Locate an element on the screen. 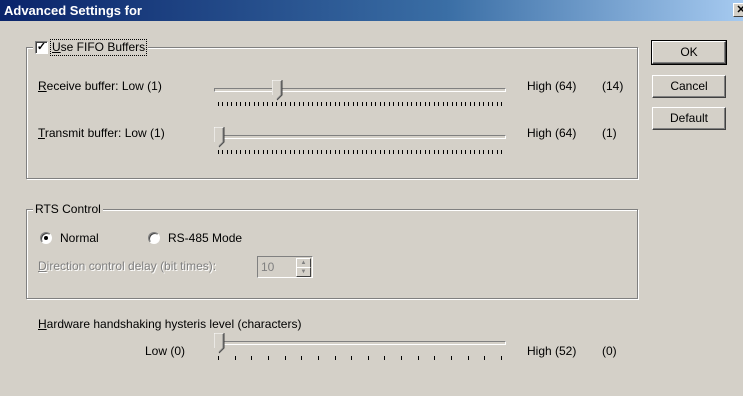  receive-slider-ticks is located at coordinates (360, 104).